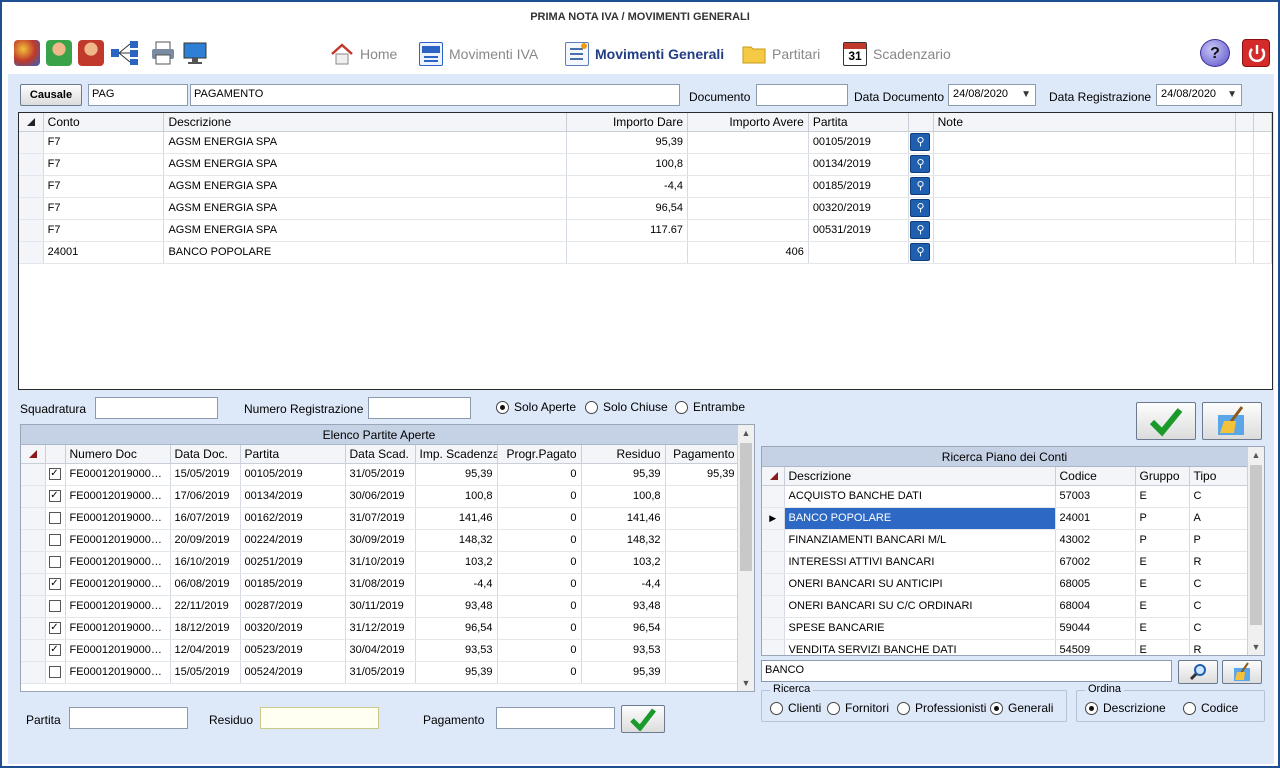 The width and height of the screenshot is (1280, 768). Describe the element at coordinates (645, 208) in the screenshot. I see `movement-row: F7 AGSM ENERGIA SPA 96,54 00320/2019 ⚲` at that location.